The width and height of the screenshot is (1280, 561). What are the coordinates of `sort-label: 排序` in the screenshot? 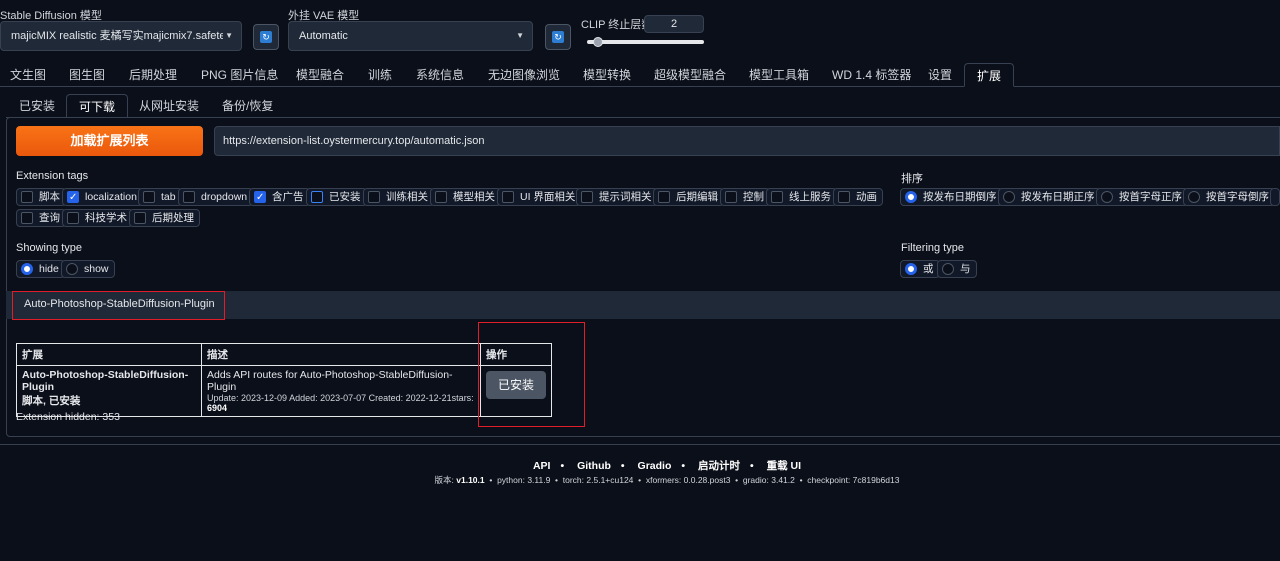 It's located at (912, 179).